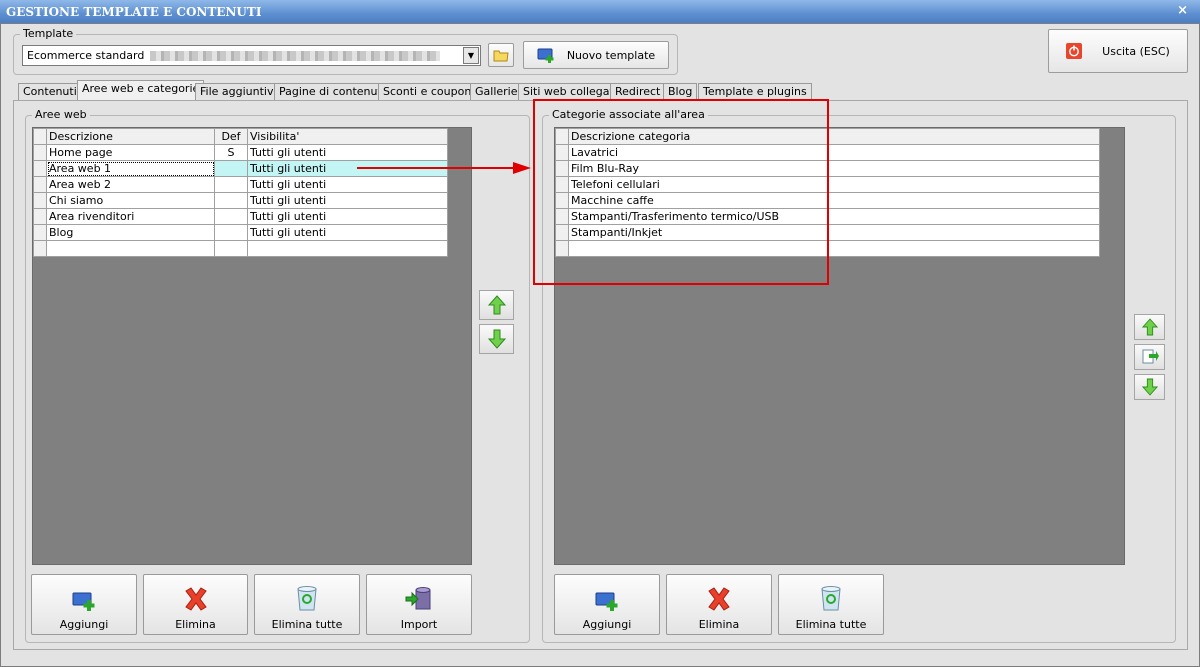  I want to click on aree-import-button: Import, so click(419, 604).